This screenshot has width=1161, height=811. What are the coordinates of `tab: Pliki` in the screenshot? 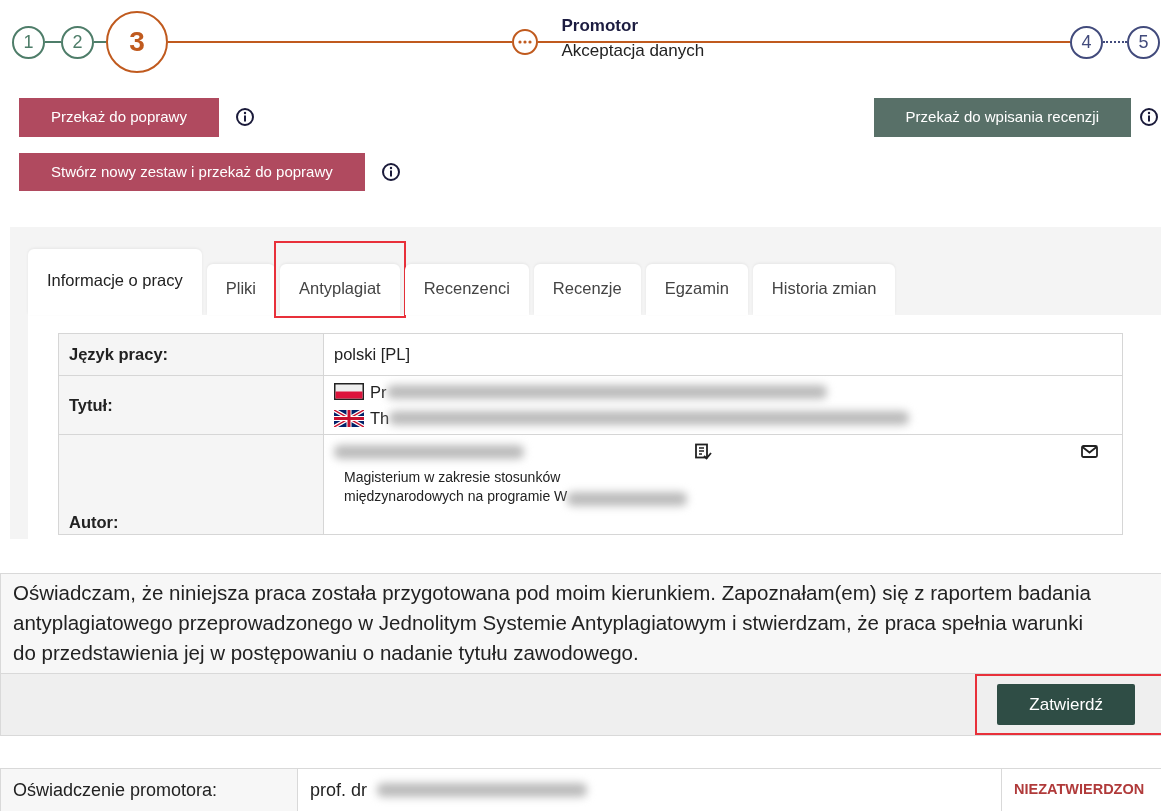 It's located at (240, 289).